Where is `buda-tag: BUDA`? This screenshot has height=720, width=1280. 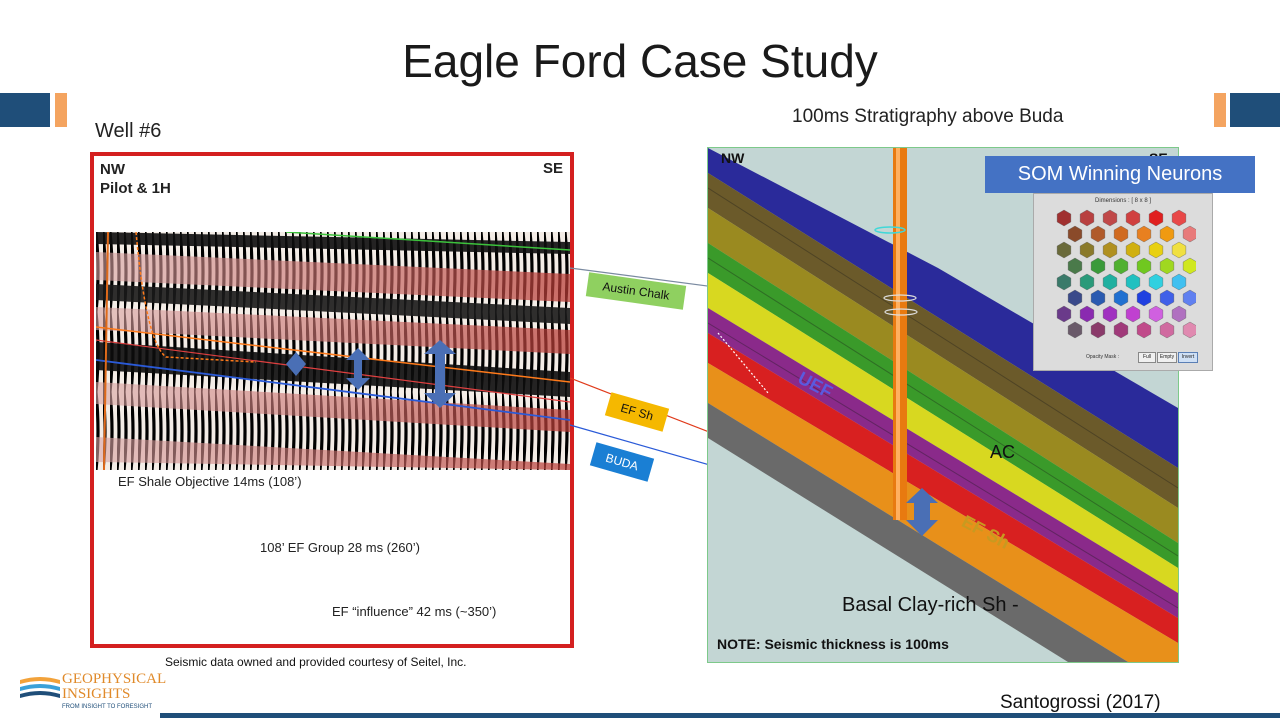 buda-tag: BUDA is located at coordinates (622, 462).